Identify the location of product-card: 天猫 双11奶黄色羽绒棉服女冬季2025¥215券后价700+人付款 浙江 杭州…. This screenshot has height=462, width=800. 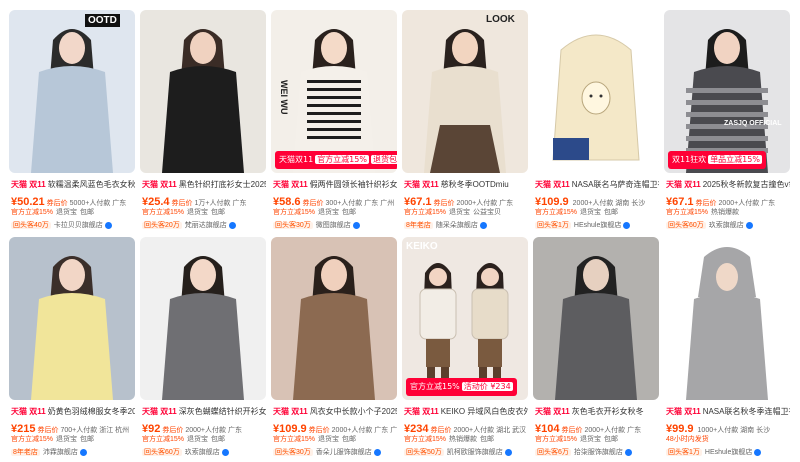
(72, 347).